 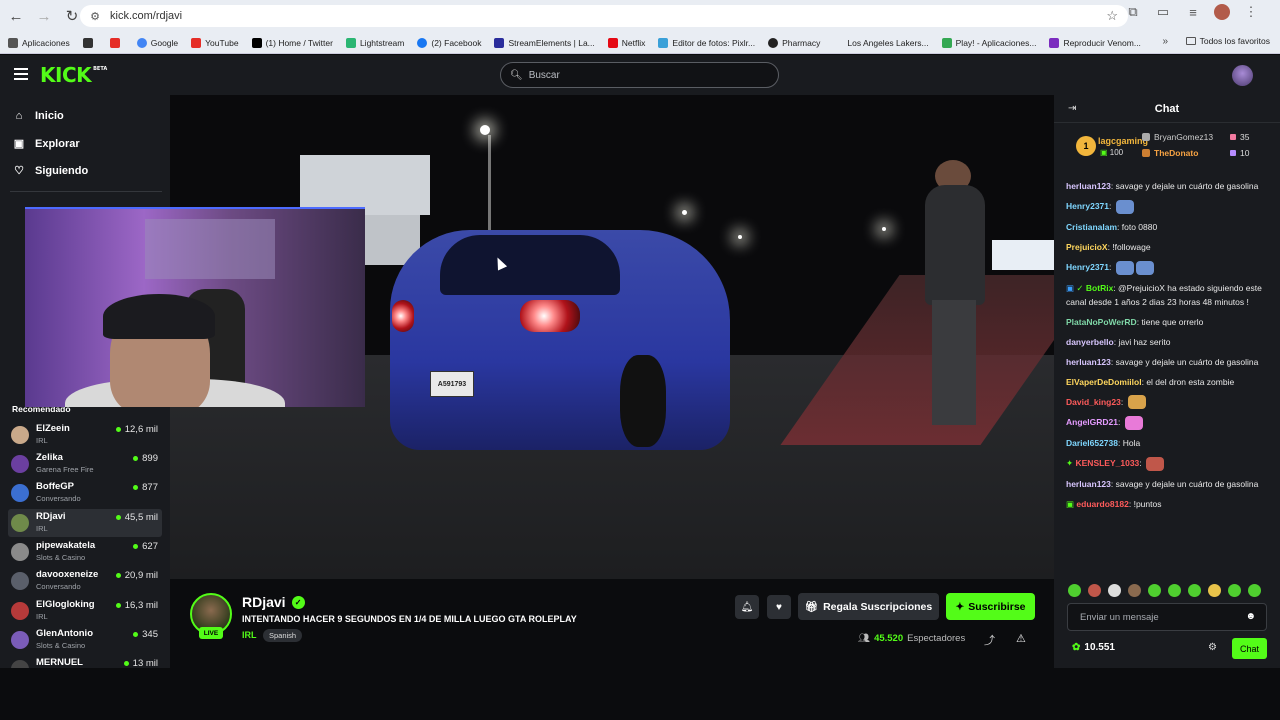 I want to click on share-icon: ⤴, so click(x=989, y=640).